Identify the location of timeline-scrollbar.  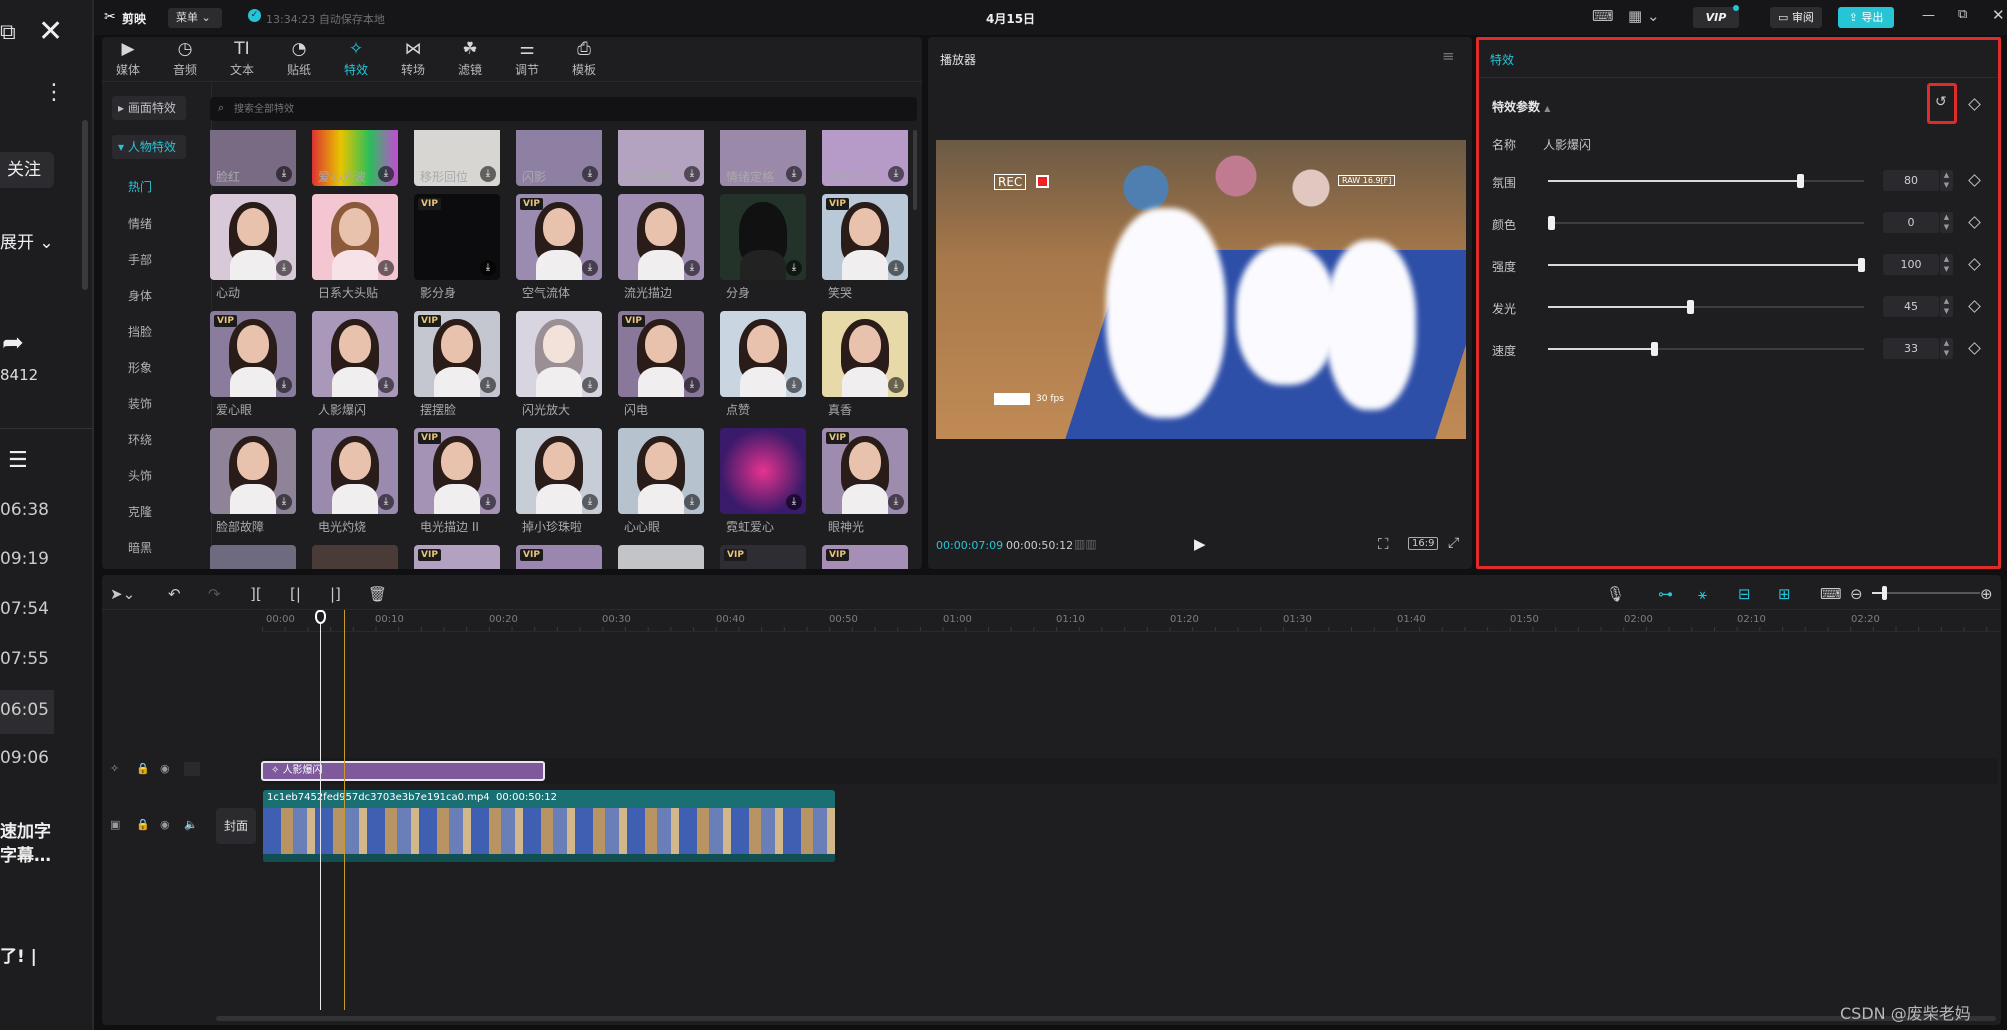
(1106, 1018).